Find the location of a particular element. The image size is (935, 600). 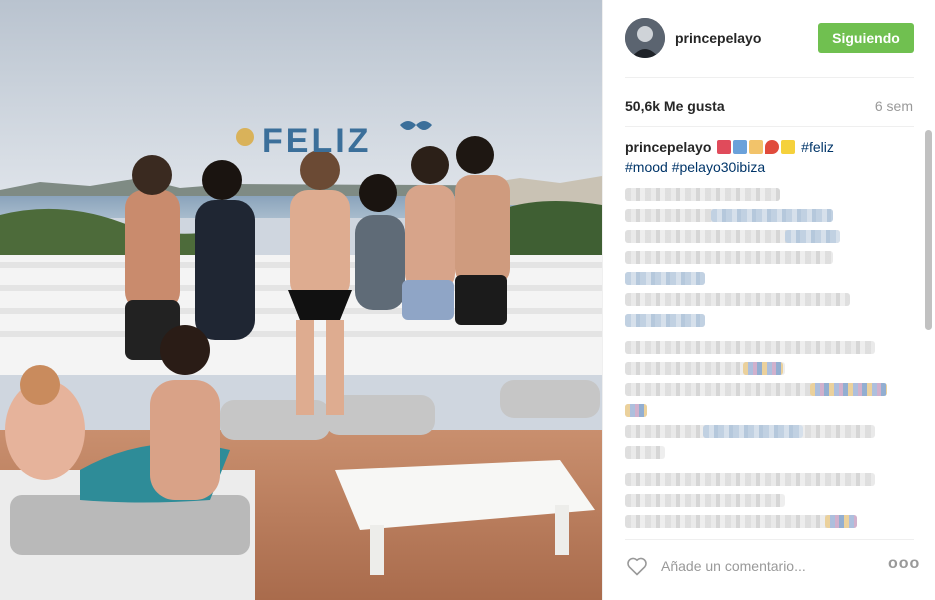

comment-bar: ooo is located at coordinates (772, 566).